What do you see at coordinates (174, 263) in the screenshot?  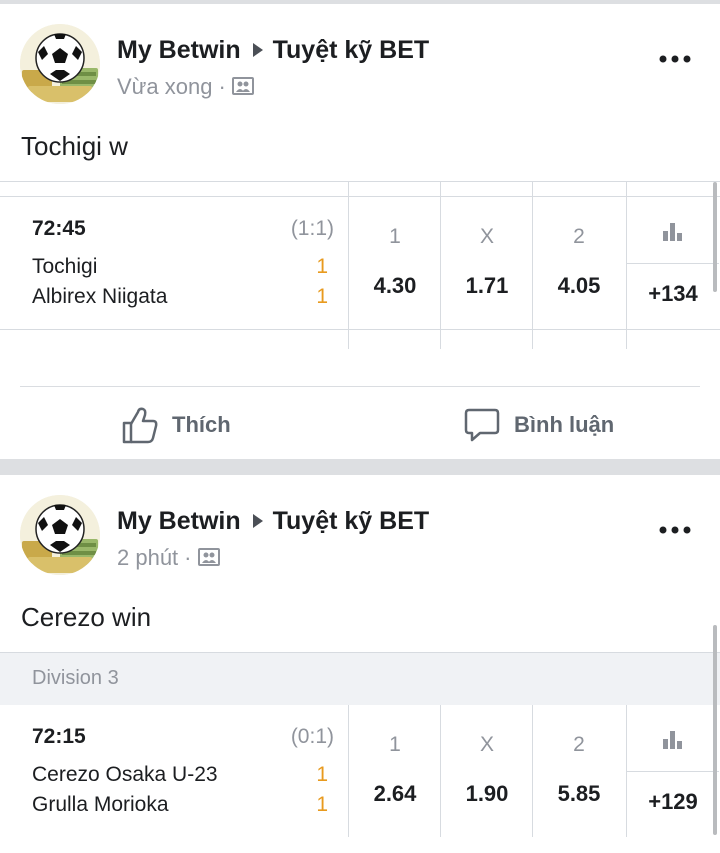 I see `match-info: 72:45 (1:1) Tochigi 1 Albirex Niigata 1` at bounding box center [174, 263].